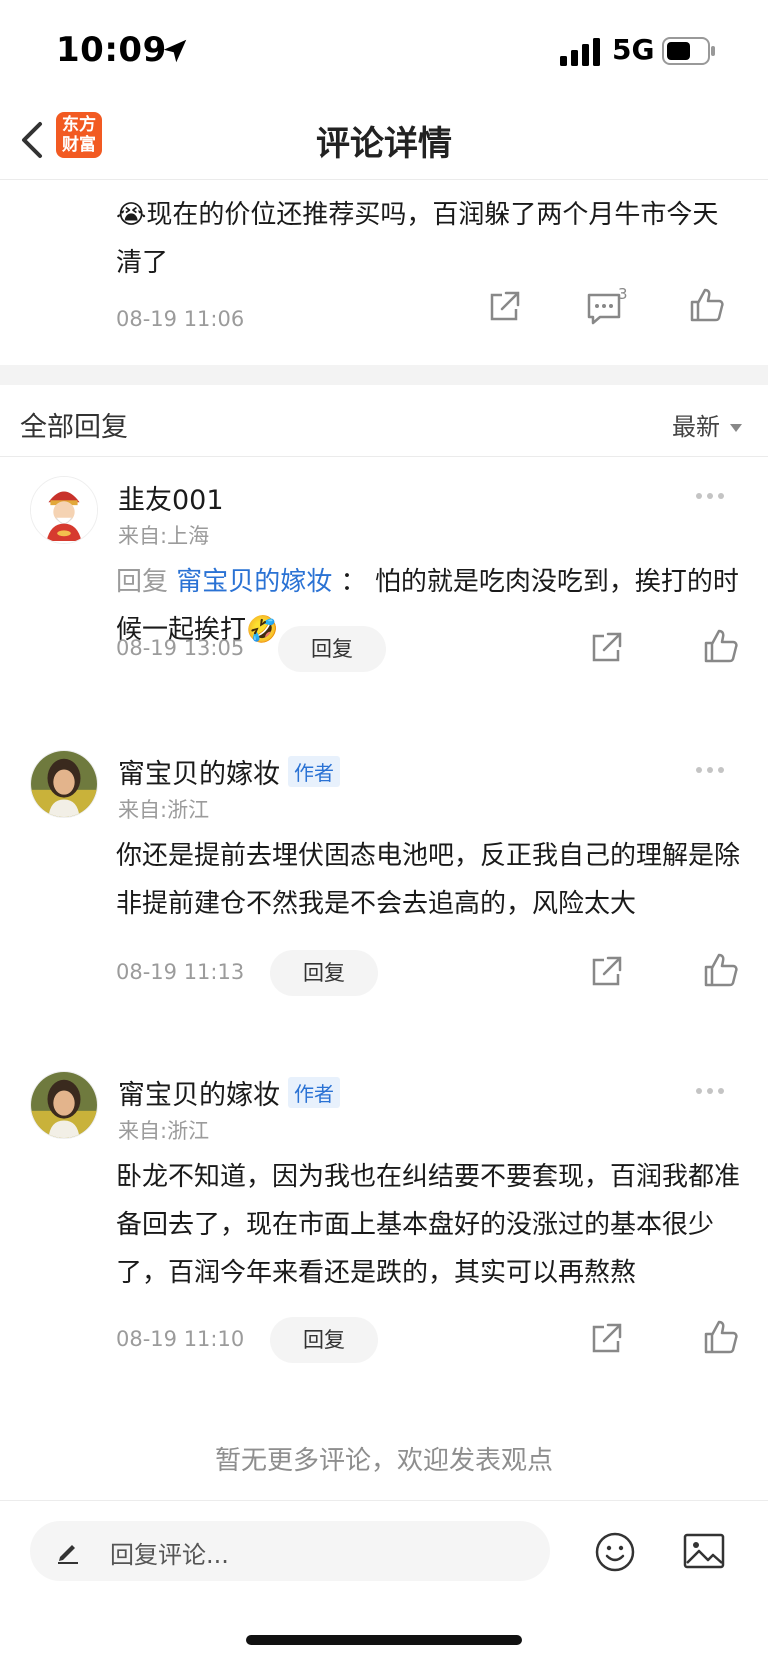 This screenshot has width=768, height=1663. Describe the element at coordinates (688, 51) in the screenshot. I see `battery-icon` at that location.